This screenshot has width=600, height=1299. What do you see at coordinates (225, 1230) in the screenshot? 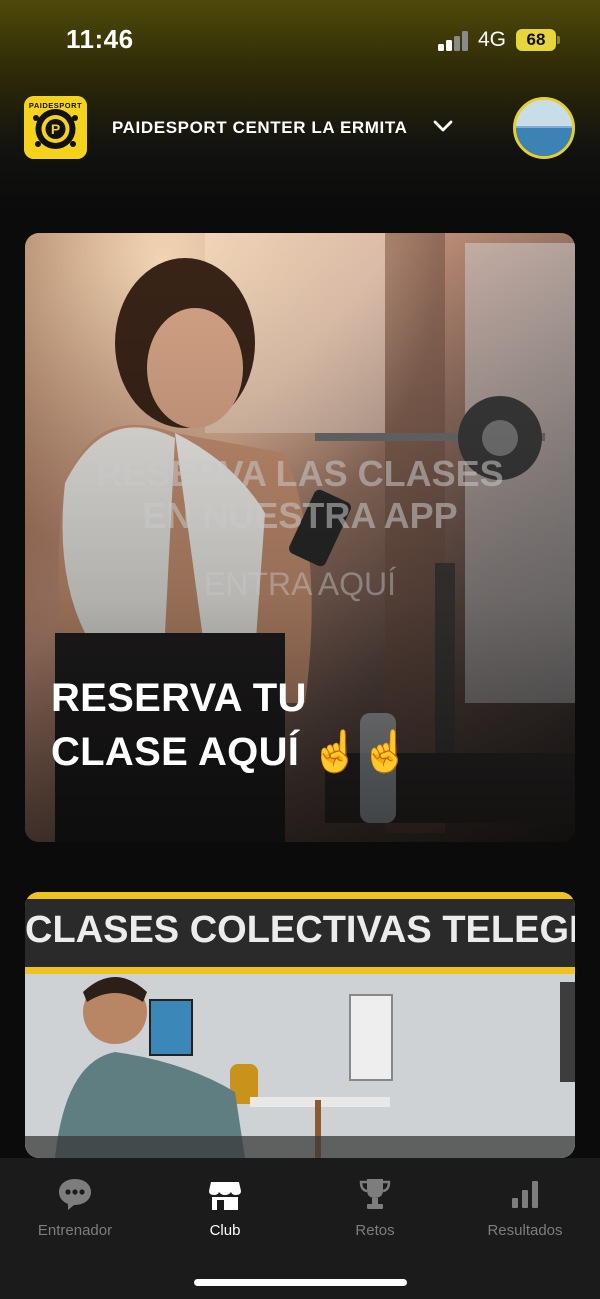
I see `tab-label: Club` at bounding box center [225, 1230].